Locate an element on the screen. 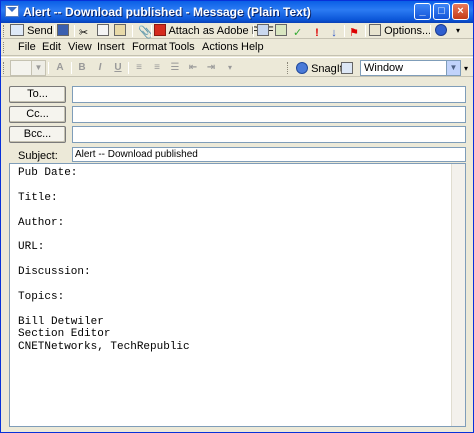 This screenshot has width=474, height=433. align-center-button: ≡ is located at coordinates (157, 68).